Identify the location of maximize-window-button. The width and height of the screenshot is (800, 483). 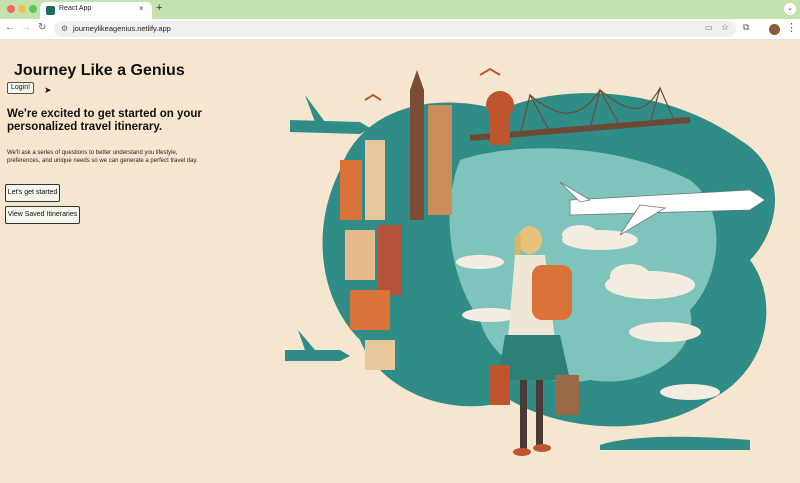
(33, 9).